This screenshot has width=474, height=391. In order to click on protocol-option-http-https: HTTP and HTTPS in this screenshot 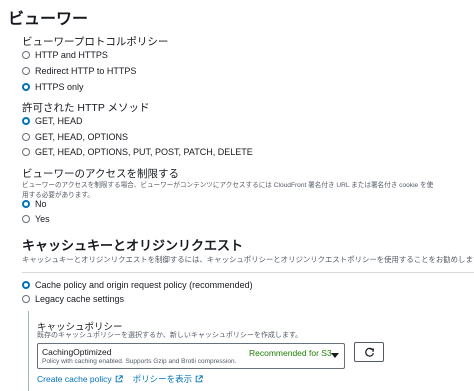, I will do `click(65, 55)`.